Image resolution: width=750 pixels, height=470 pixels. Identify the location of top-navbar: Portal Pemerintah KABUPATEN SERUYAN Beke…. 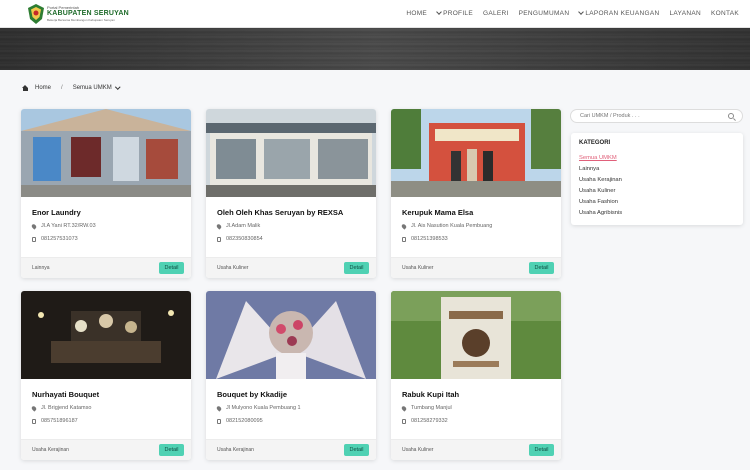
(375, 14).